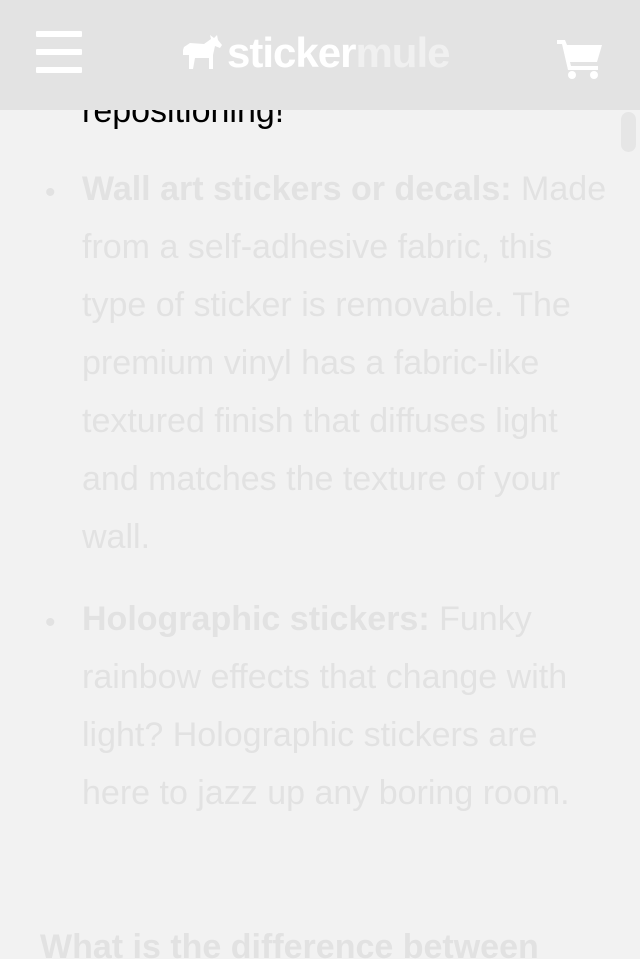 Image resolution: width=640 pixels, height=959 pixels. Describe the element at coordinates (59, 52) in the screenshot. I see `hamburger-menu-icon` at that location.